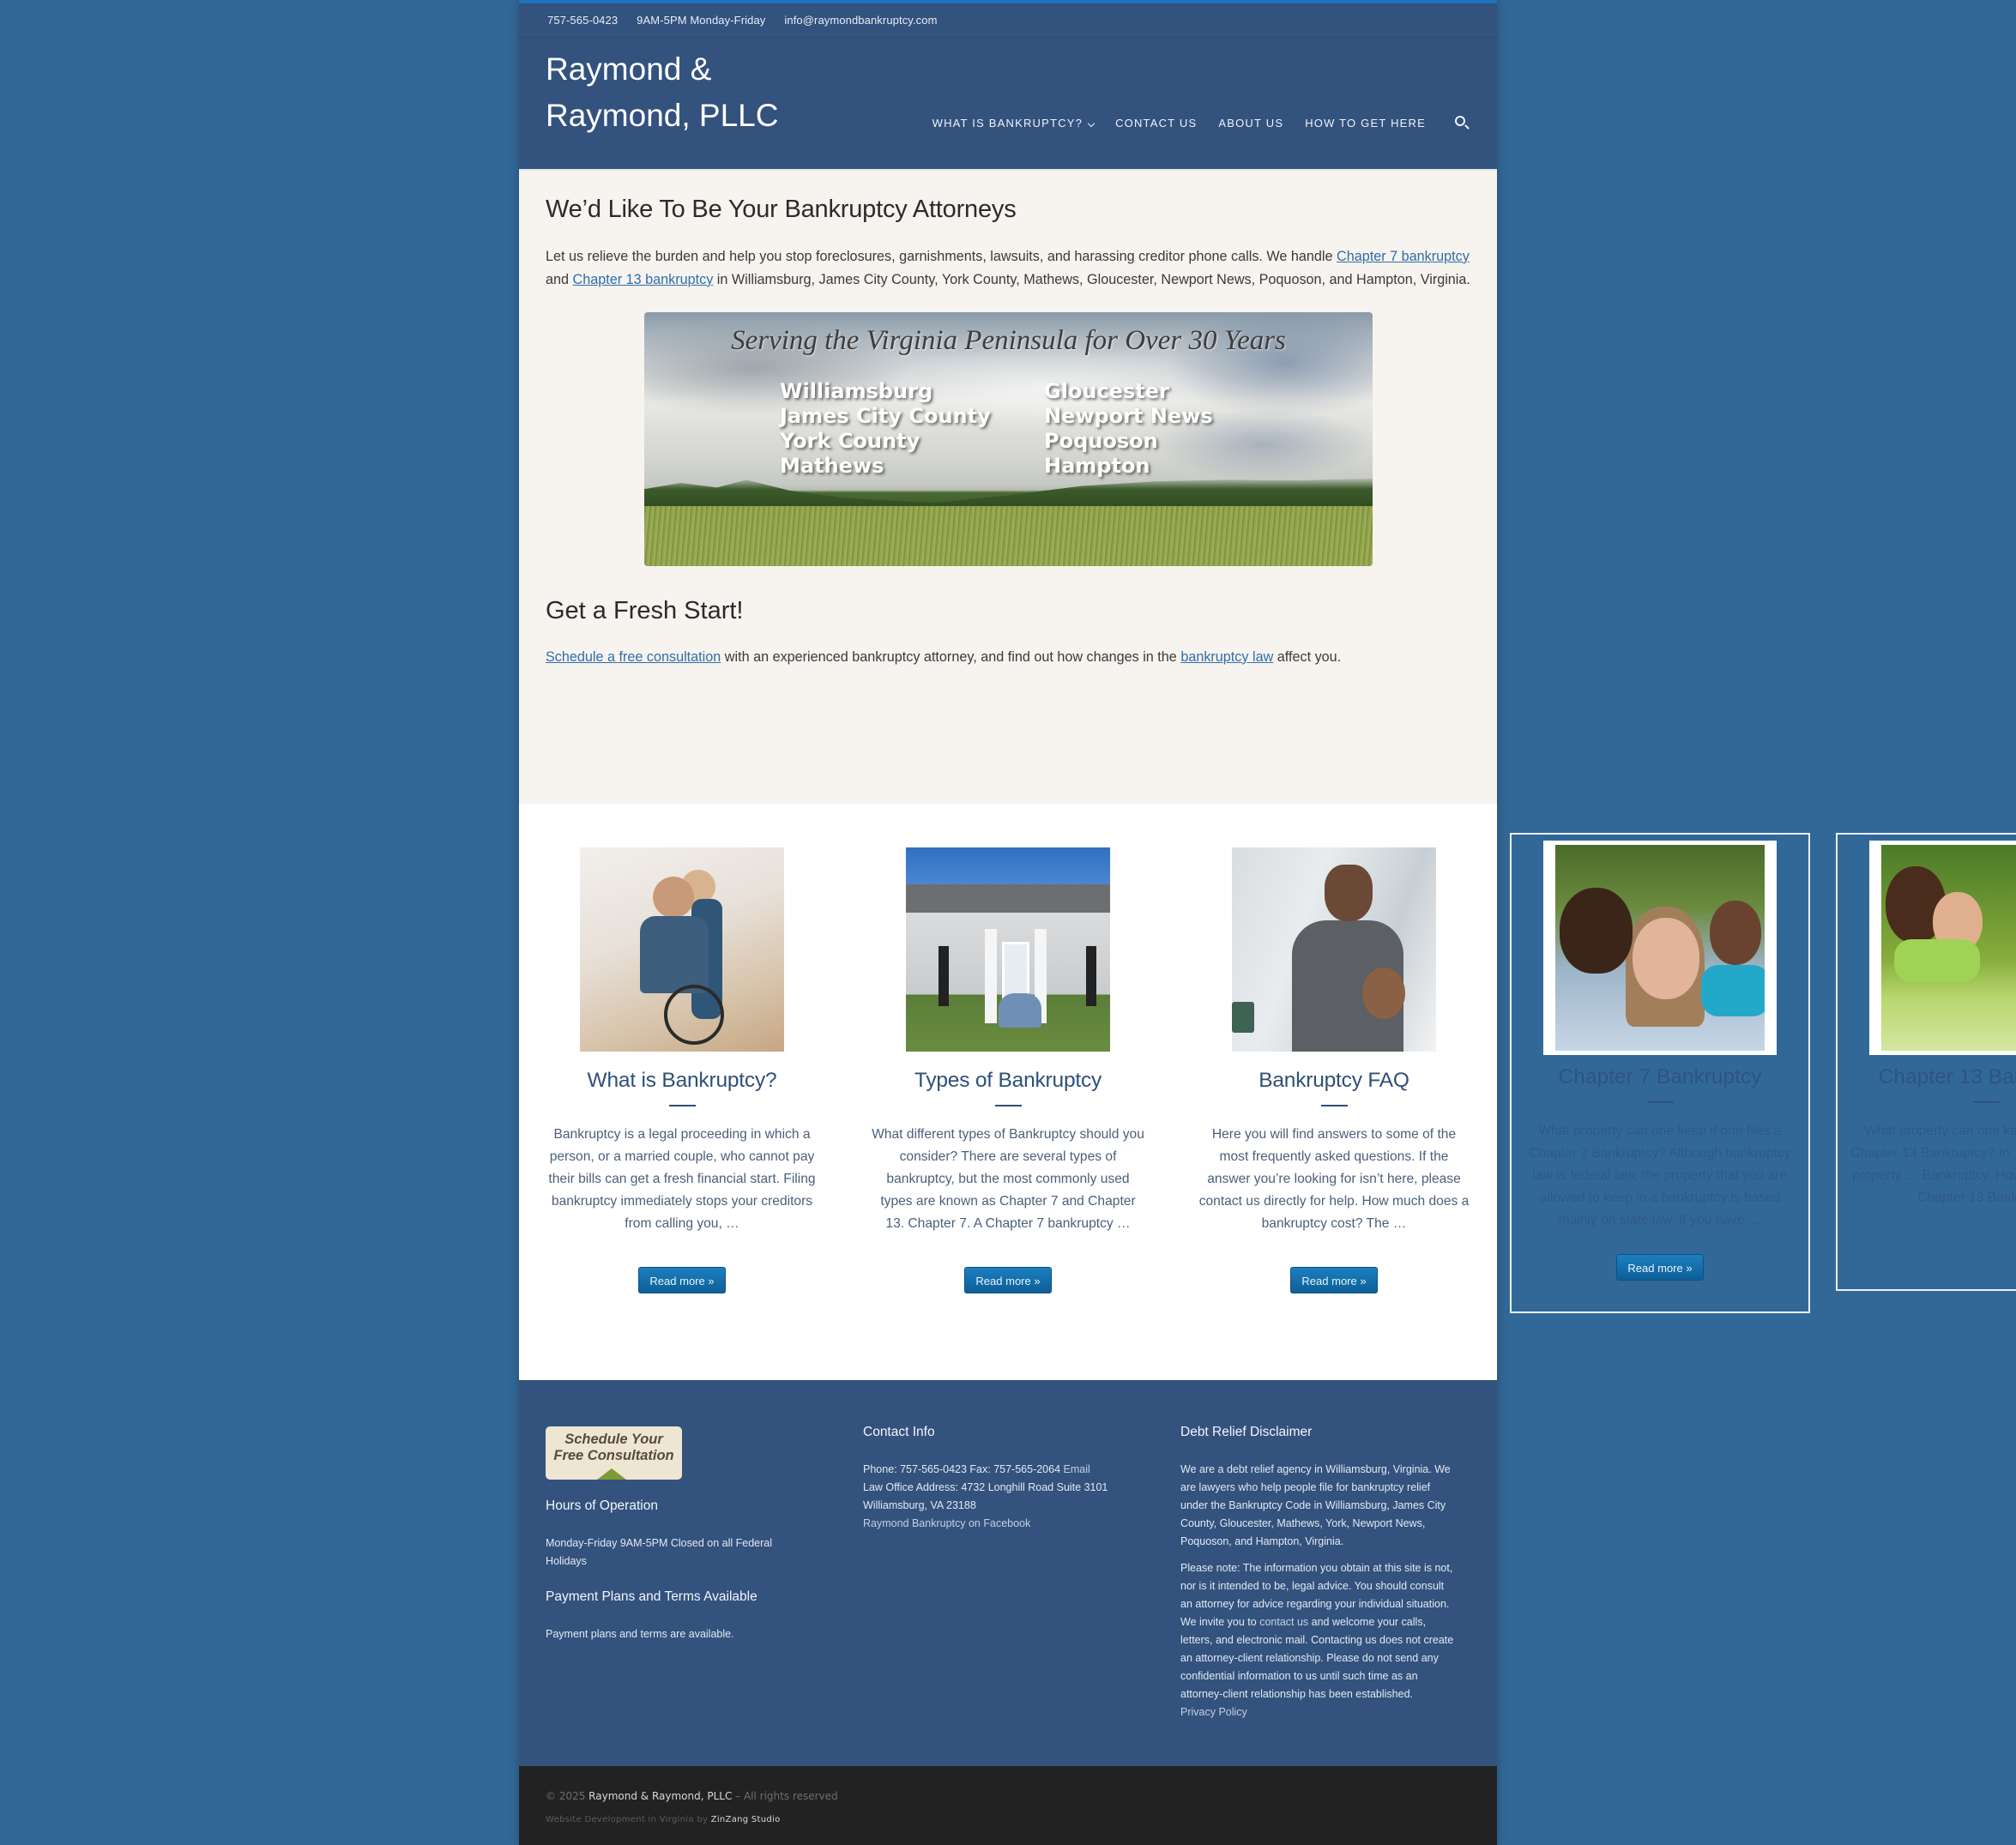  What do you see at coordinates (861, 20) in the screenshot?
I see `topbar-email: info@raymondbankruptcy.com` at bounding box center [861, 20].